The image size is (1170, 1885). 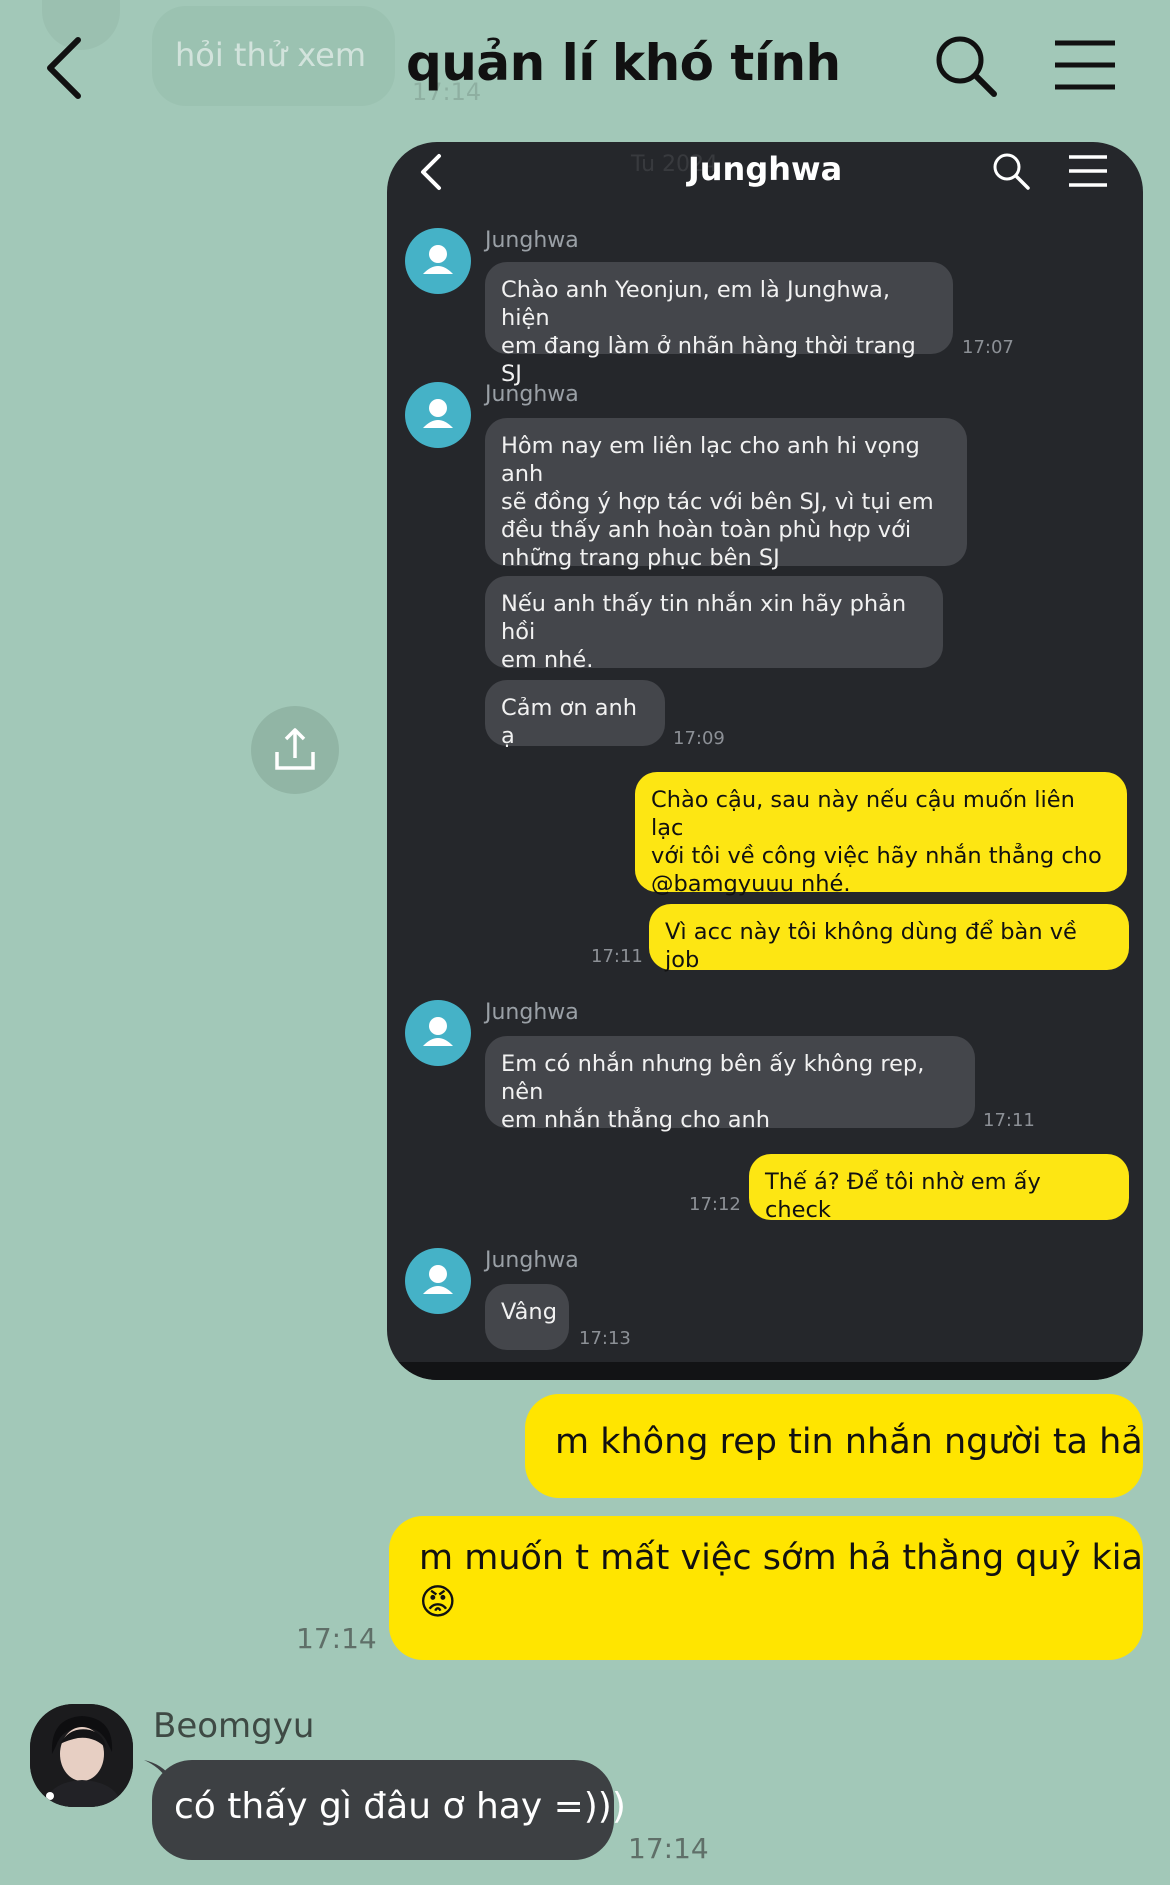 I want to click on embedded-message-line: sẽ đồng ý hợp tác với bên SJ, vì tụi em, so click(x=717, y=502).